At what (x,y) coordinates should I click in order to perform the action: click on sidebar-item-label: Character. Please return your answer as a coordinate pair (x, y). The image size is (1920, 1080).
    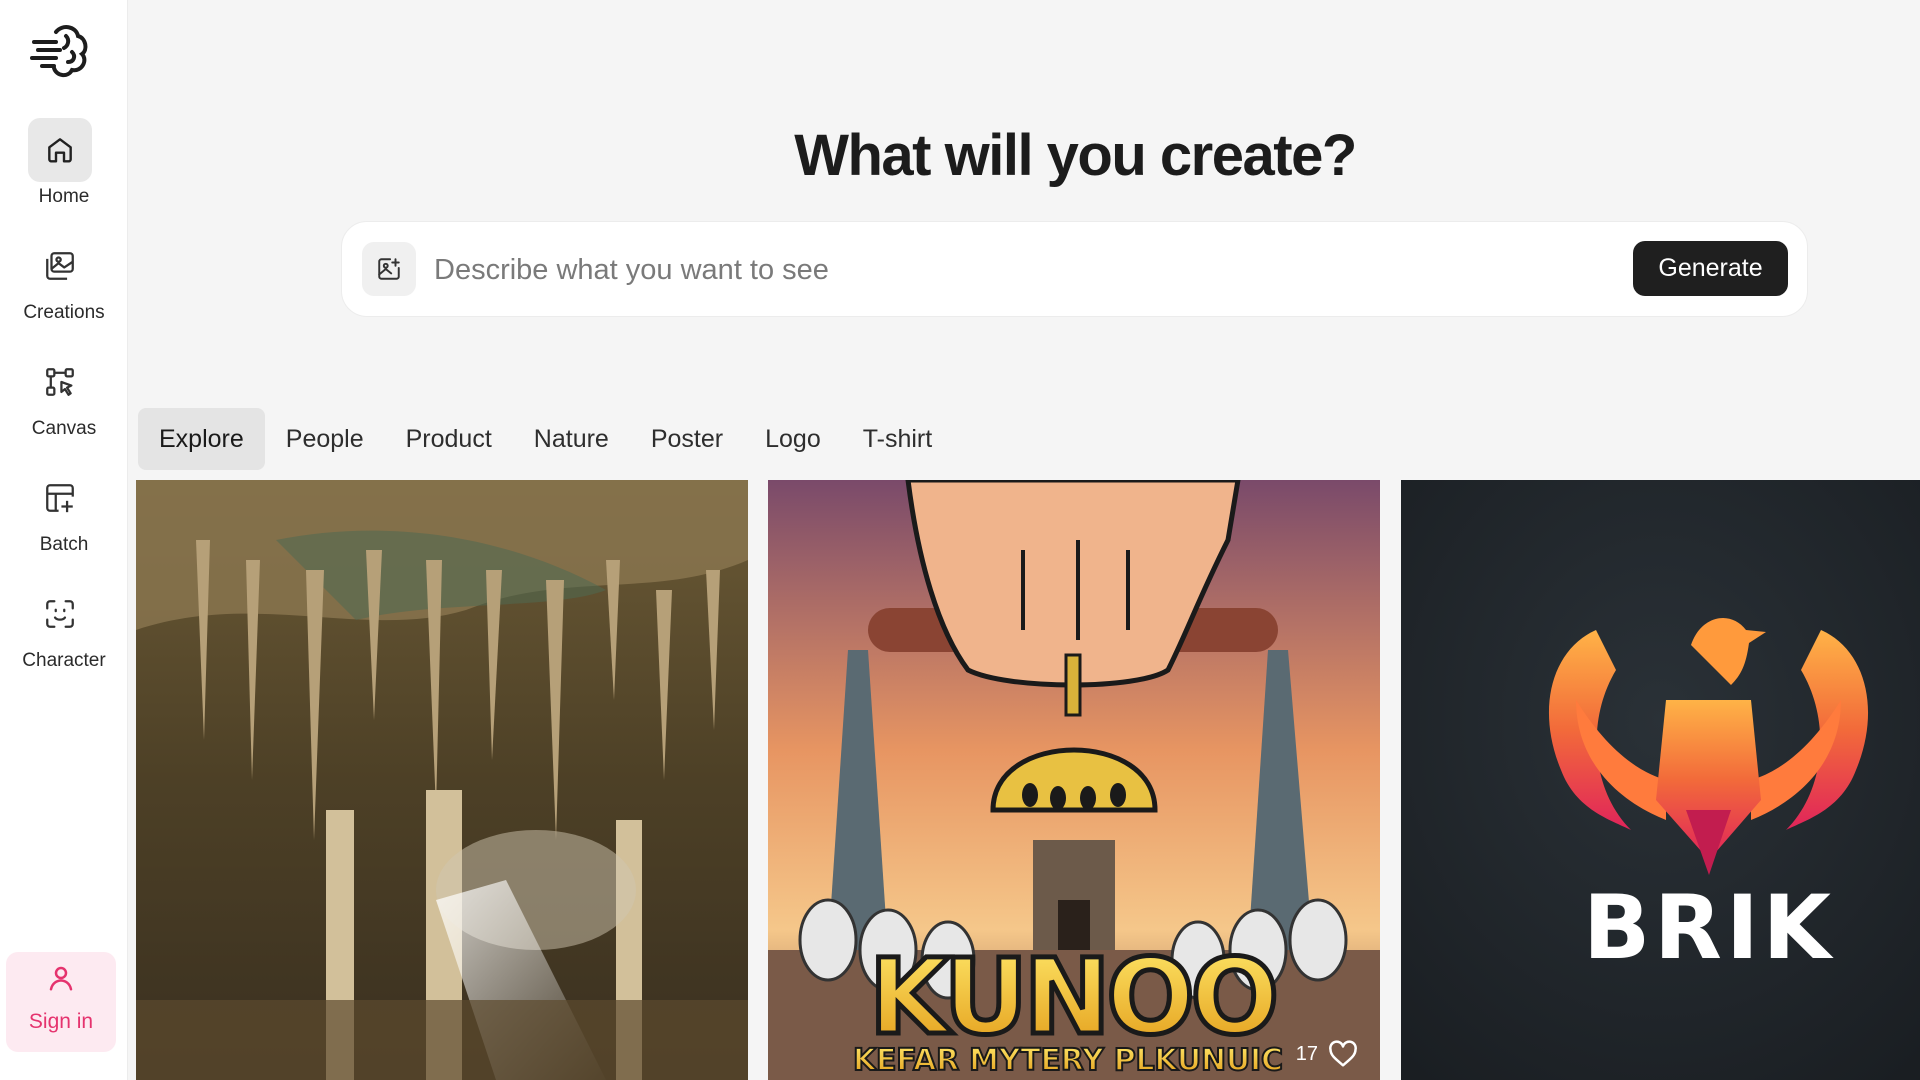
    Looking at the image, I should click on (64, 660).